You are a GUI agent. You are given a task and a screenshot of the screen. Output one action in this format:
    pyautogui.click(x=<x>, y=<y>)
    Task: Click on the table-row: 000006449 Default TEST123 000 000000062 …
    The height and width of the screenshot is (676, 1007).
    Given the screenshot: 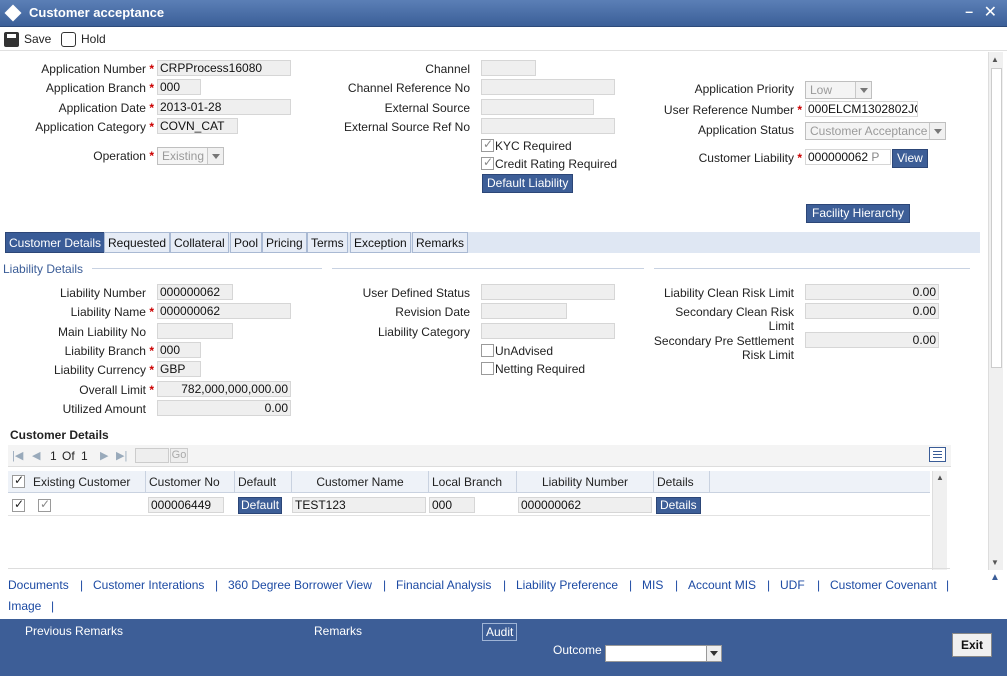 What is the action you would take?
    pyautogui.click(x=469, y=505)
    